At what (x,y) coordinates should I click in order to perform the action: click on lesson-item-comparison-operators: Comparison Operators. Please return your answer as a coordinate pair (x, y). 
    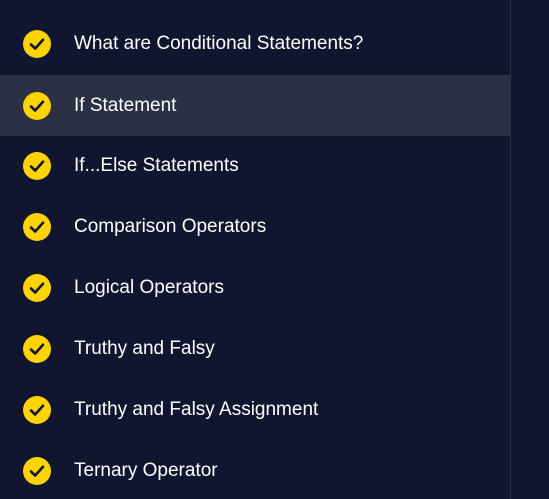
    Looking at the image, I should click on (255, 226).